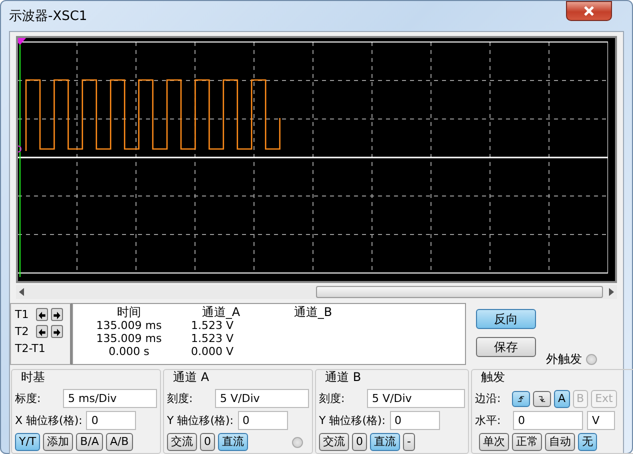  I want to click on group-title: 时基, so click(33, 377).